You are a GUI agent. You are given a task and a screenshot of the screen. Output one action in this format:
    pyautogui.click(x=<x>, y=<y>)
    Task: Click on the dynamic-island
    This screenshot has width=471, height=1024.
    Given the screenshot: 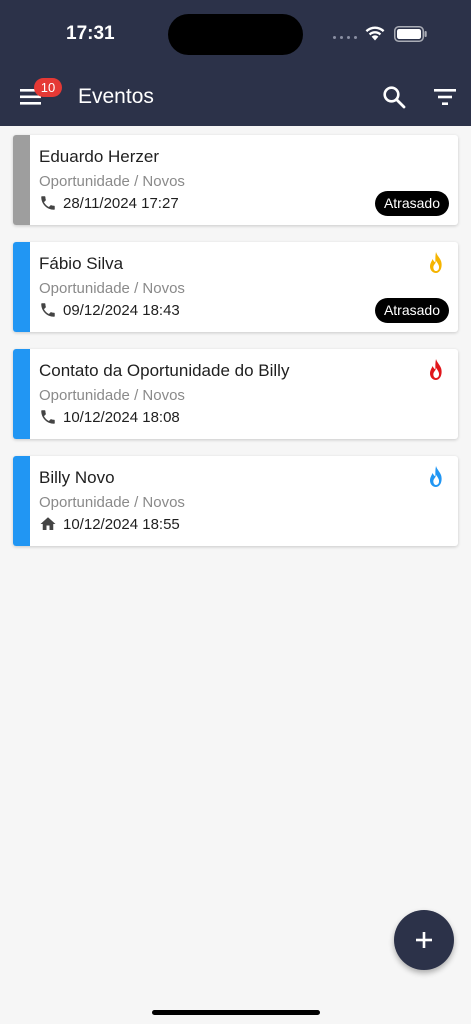 What is the action you would take?
    pyautogui.click(x=235, y=34)
    